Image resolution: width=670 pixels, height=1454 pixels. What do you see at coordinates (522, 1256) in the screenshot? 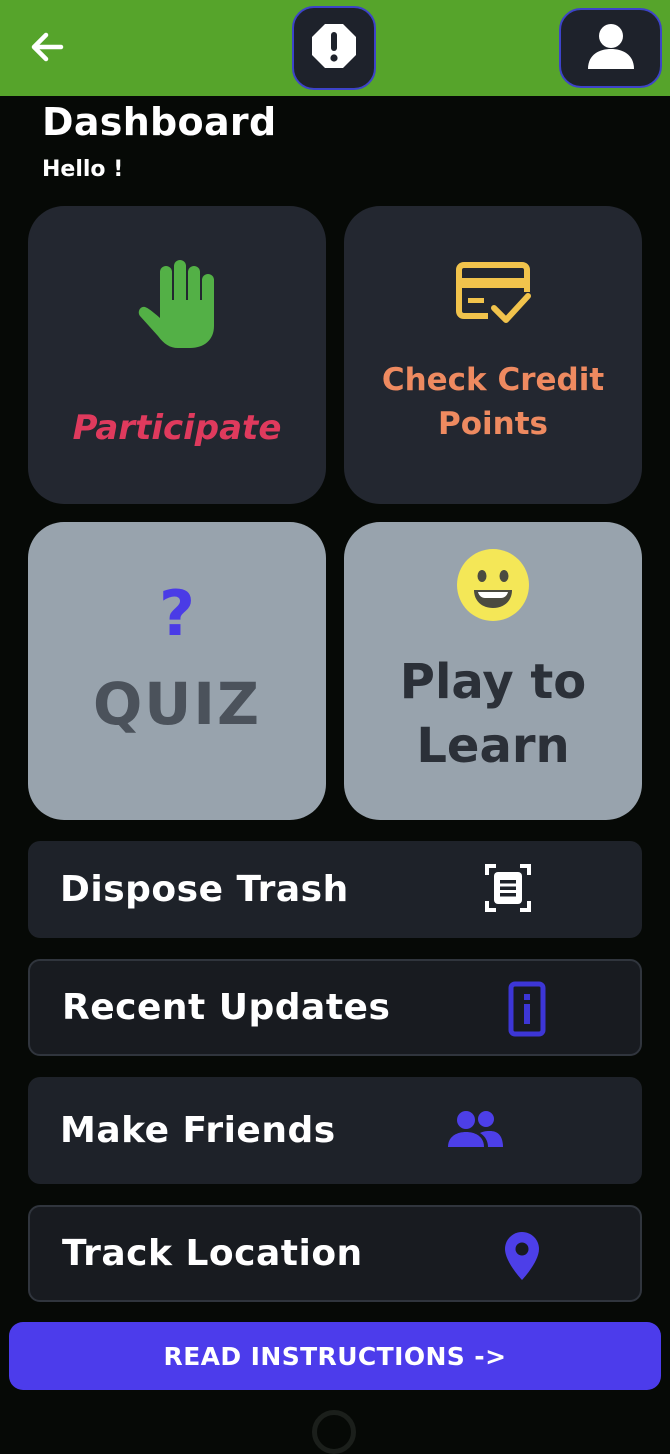
I see `location-pin-icon` at bounding box center [522, 1256].